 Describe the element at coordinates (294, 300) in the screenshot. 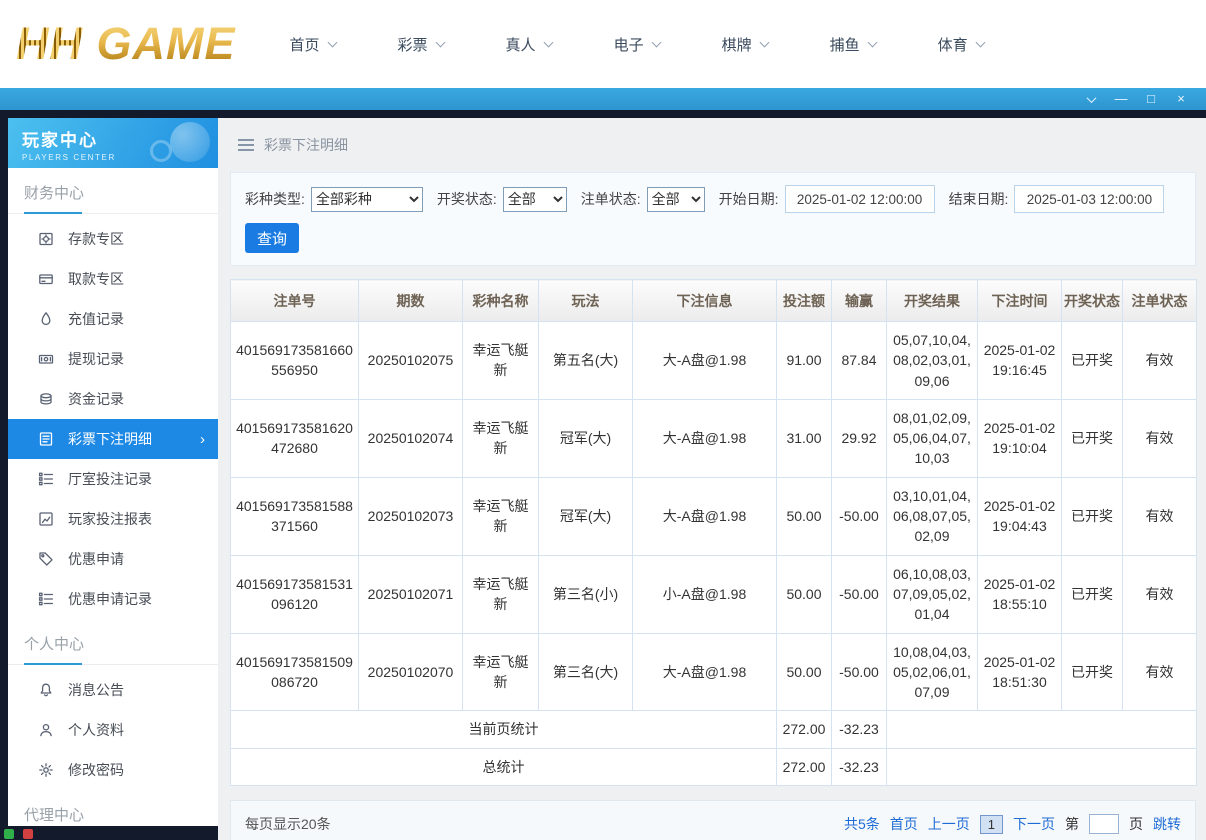

I see `col-order-no: 注单号` at that location.